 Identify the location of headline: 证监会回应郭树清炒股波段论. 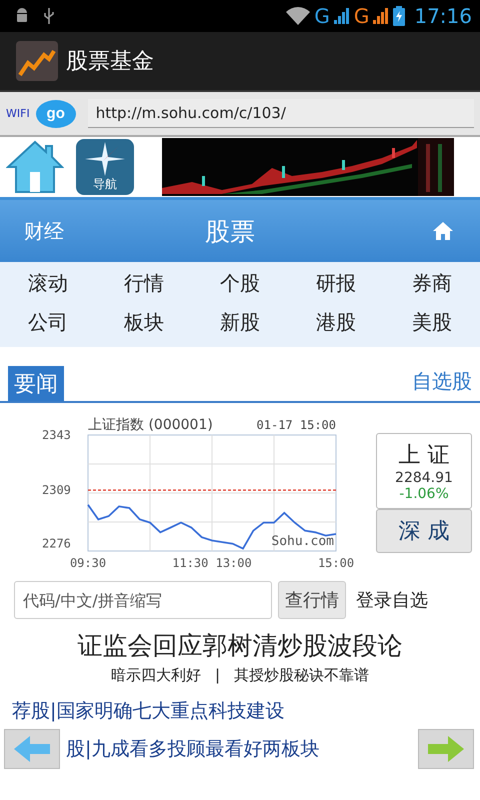
(240, 645).